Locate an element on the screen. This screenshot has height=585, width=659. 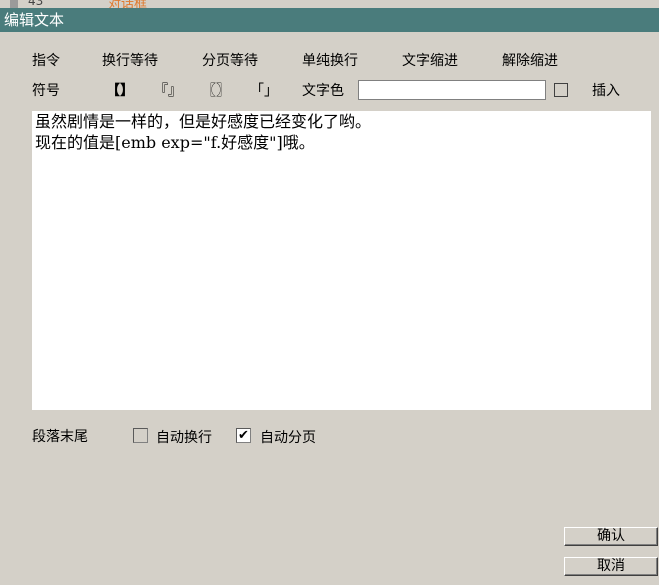
paragraph-end-label: 段落末尾 is located at coordinates (60, 437).